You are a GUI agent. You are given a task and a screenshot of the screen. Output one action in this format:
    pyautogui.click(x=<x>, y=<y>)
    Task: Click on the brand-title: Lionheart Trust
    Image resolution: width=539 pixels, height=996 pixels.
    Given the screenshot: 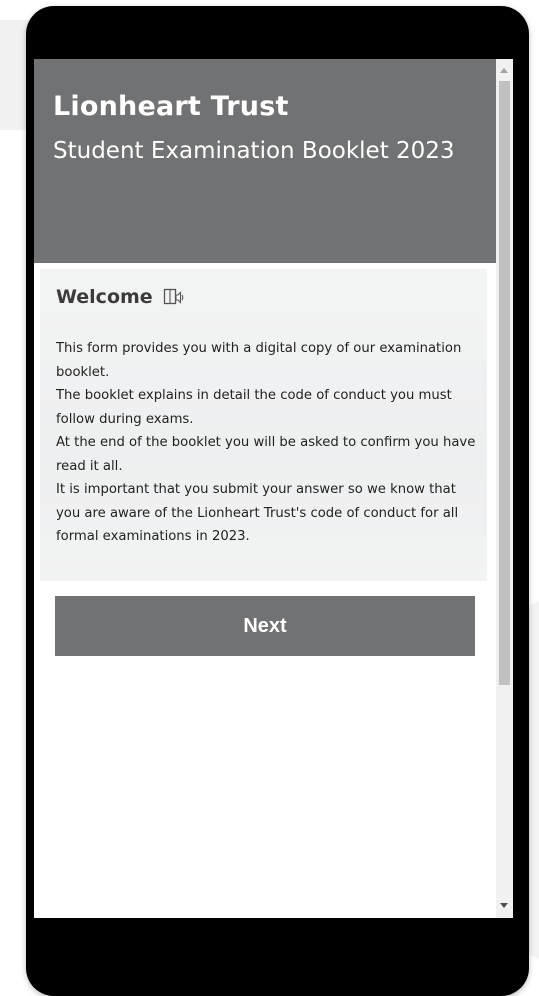 What is the action you would take?
    pyautogui.click(x=171, y=106)
    